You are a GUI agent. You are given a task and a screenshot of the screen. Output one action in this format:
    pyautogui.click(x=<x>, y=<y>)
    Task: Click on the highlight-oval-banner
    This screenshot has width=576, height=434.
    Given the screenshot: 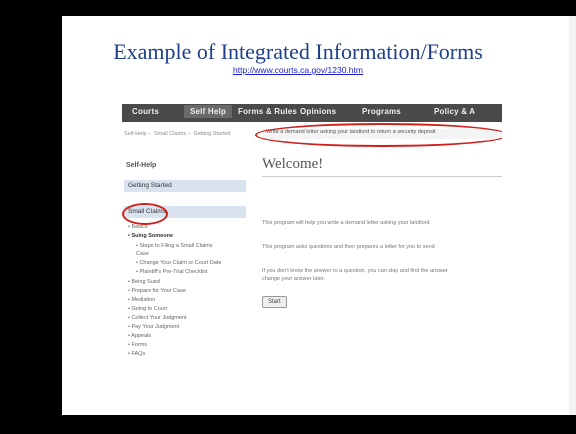 What is the action you would take?
    pyautogui.click(x=378, y=135)
    